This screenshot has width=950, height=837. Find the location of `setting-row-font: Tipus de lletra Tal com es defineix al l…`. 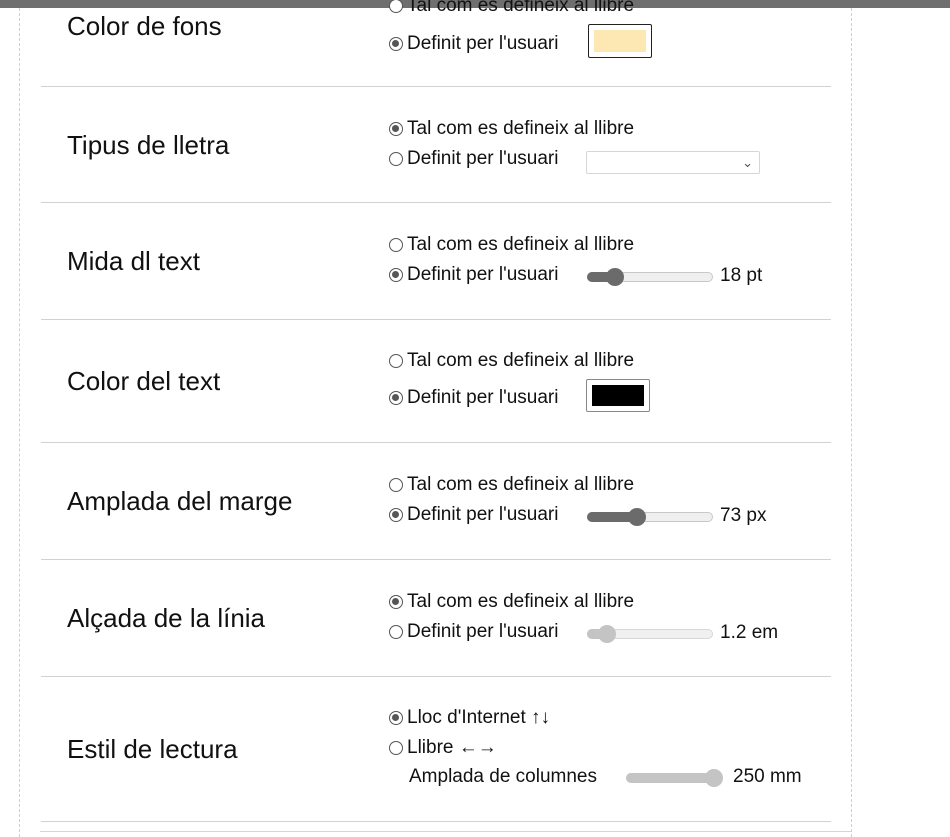

setting-row-font: Tipus de lletra Tal com es defineix al l… is located at coordinates (436, 145).